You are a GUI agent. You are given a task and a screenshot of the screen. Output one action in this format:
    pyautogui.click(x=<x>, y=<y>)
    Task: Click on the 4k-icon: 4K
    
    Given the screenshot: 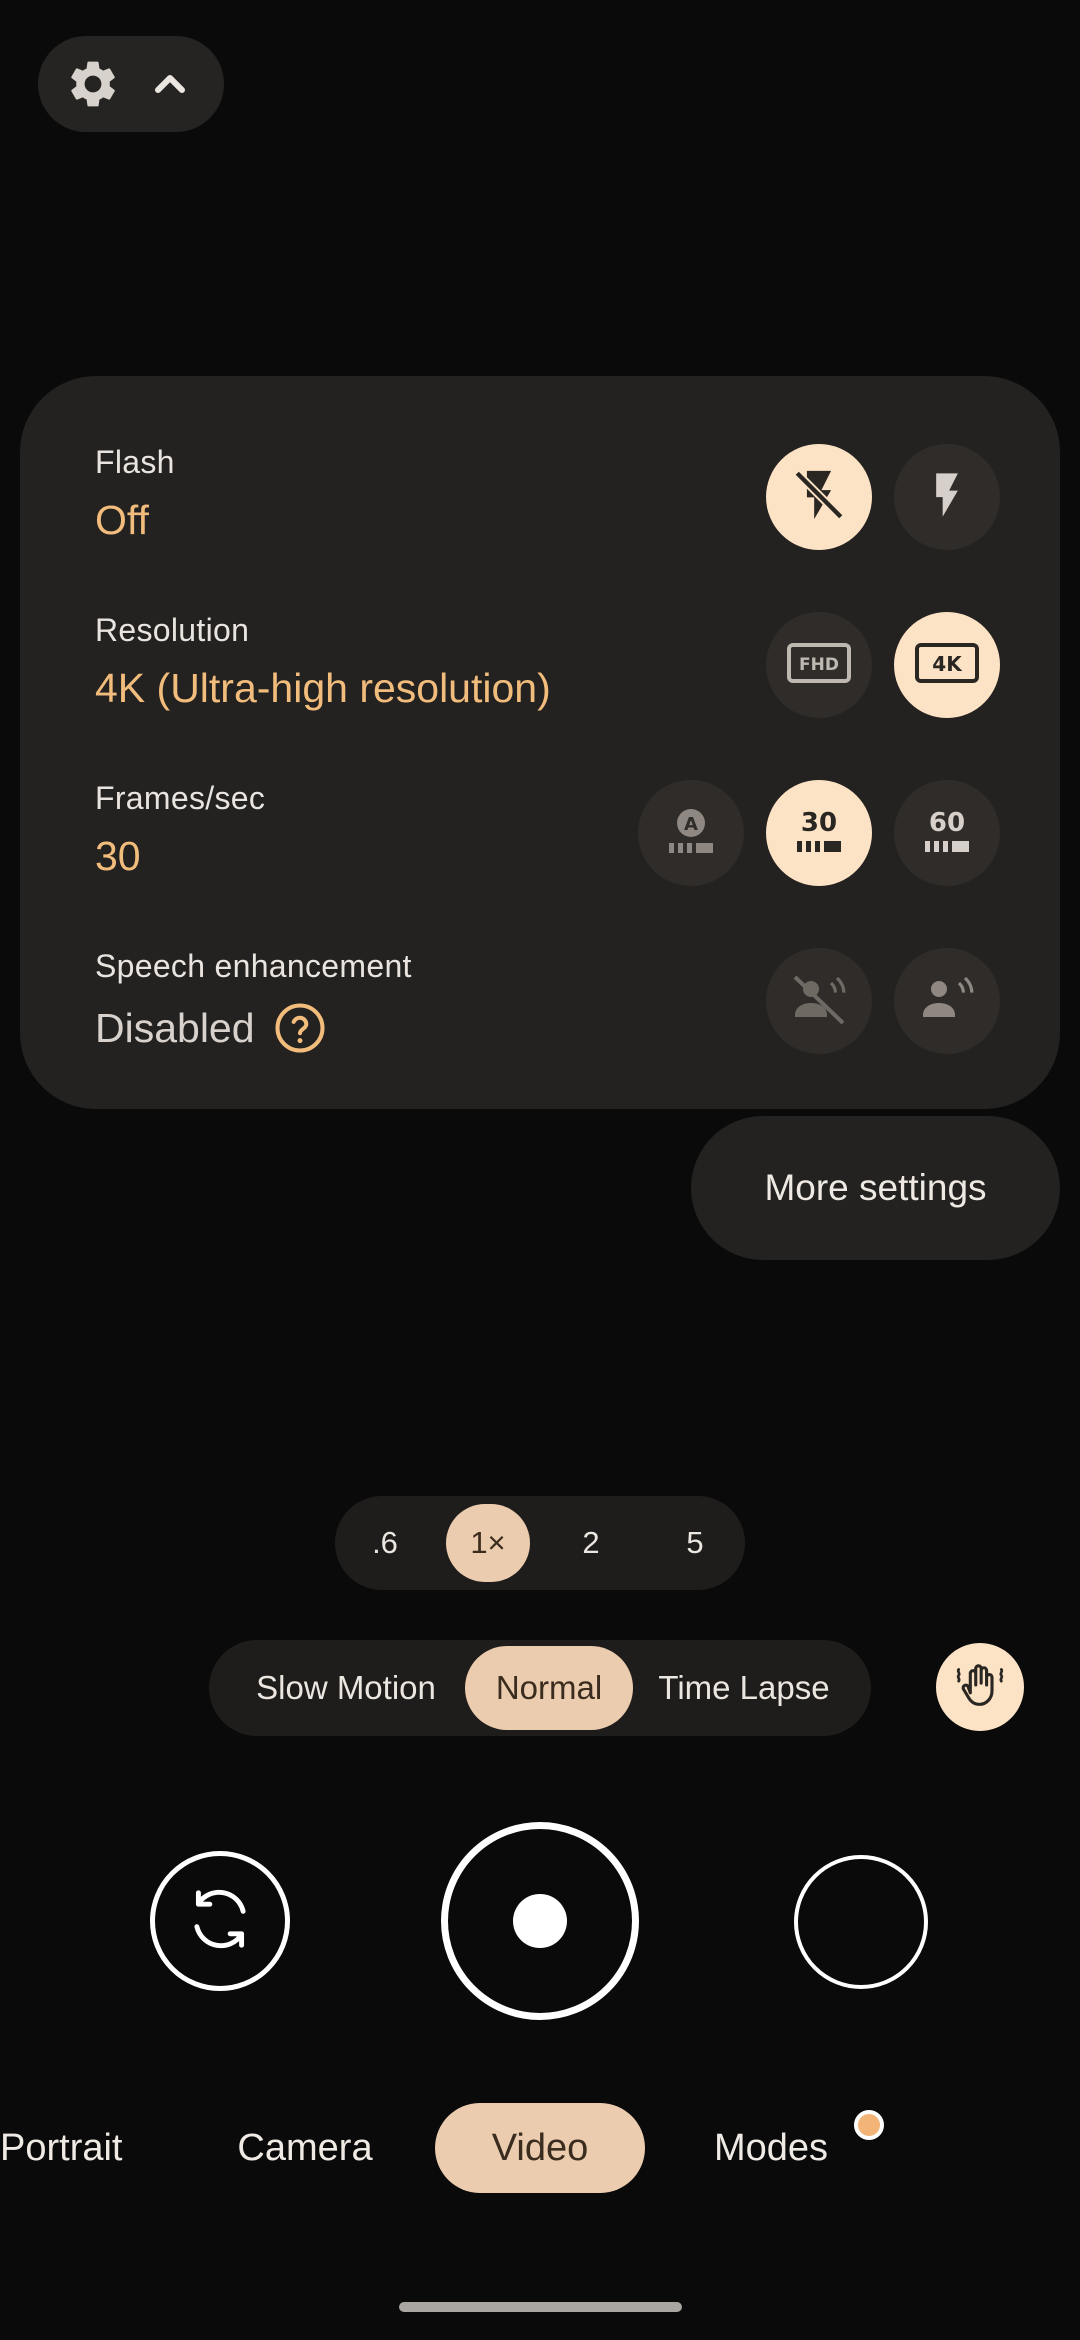 What is the action you would take?
    pyautogui.click(x=947, y=665)
    